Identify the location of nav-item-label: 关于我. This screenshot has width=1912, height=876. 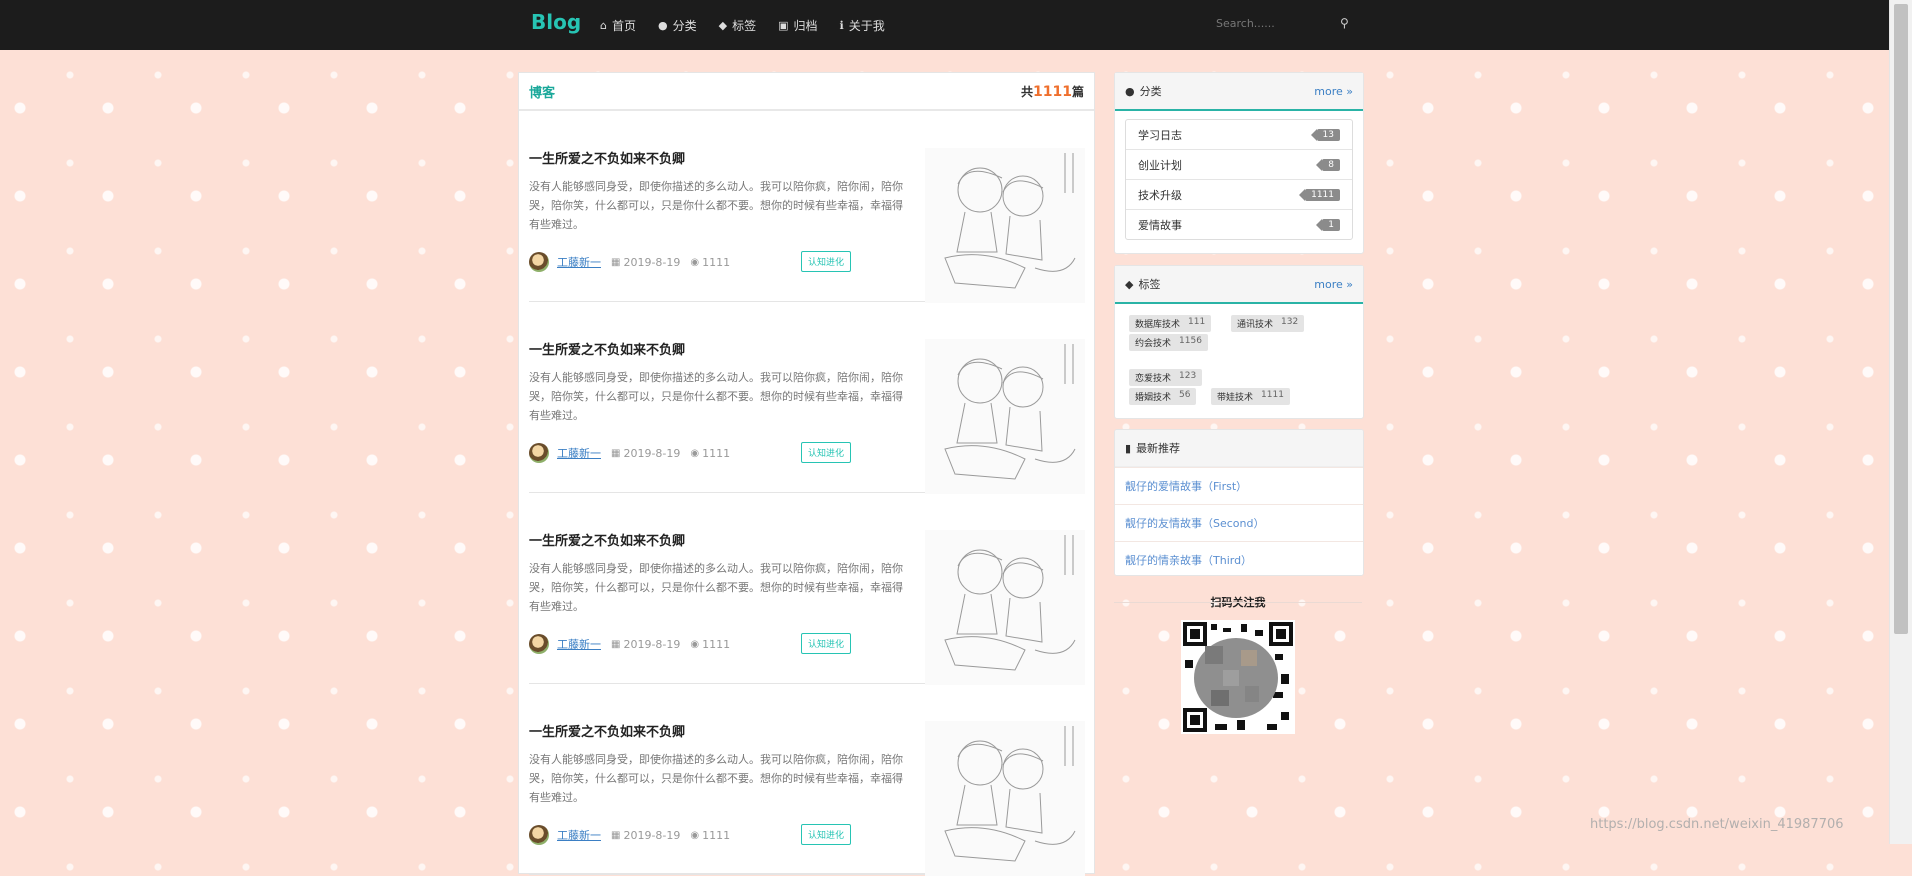
(866, 25).